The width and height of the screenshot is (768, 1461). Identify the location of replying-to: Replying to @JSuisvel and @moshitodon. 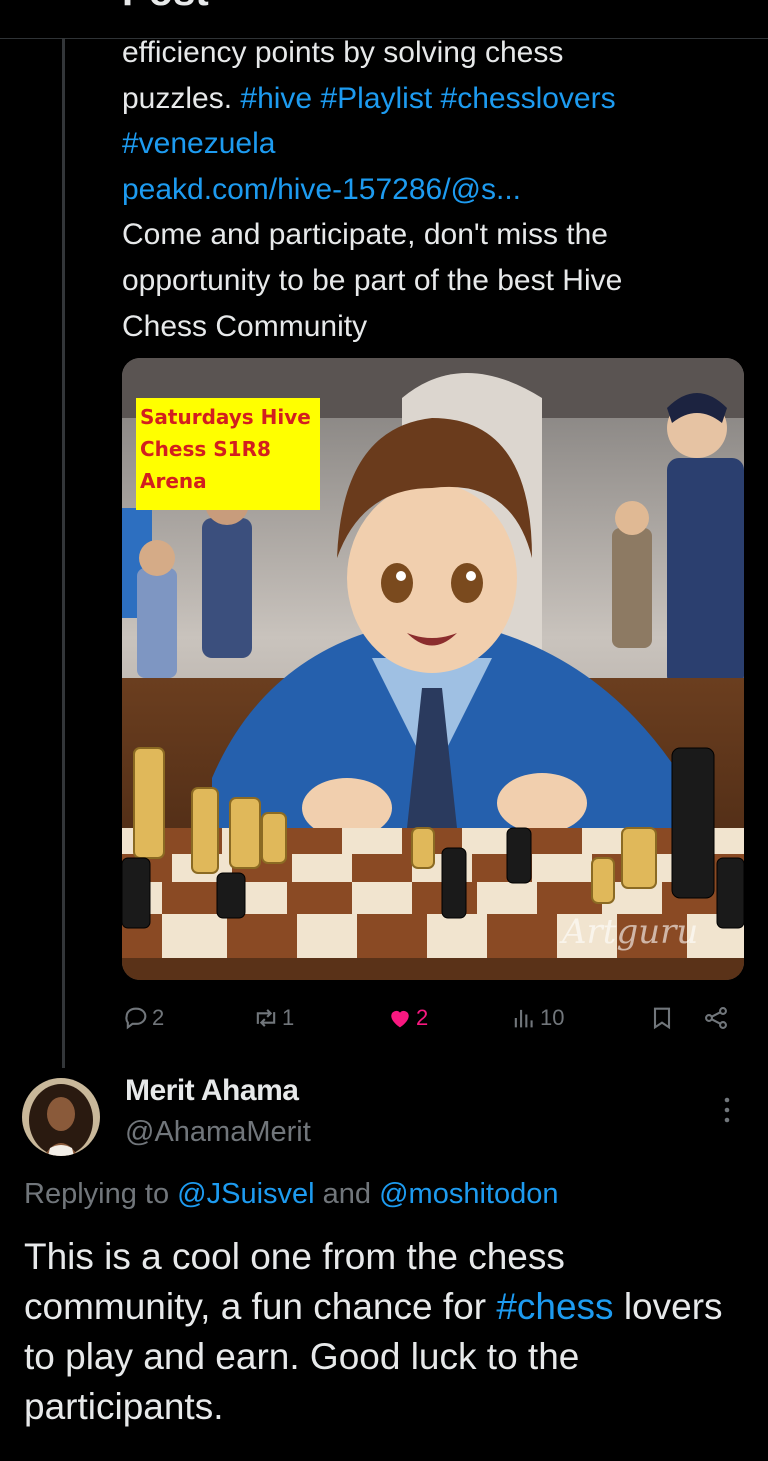
(291, 1194).